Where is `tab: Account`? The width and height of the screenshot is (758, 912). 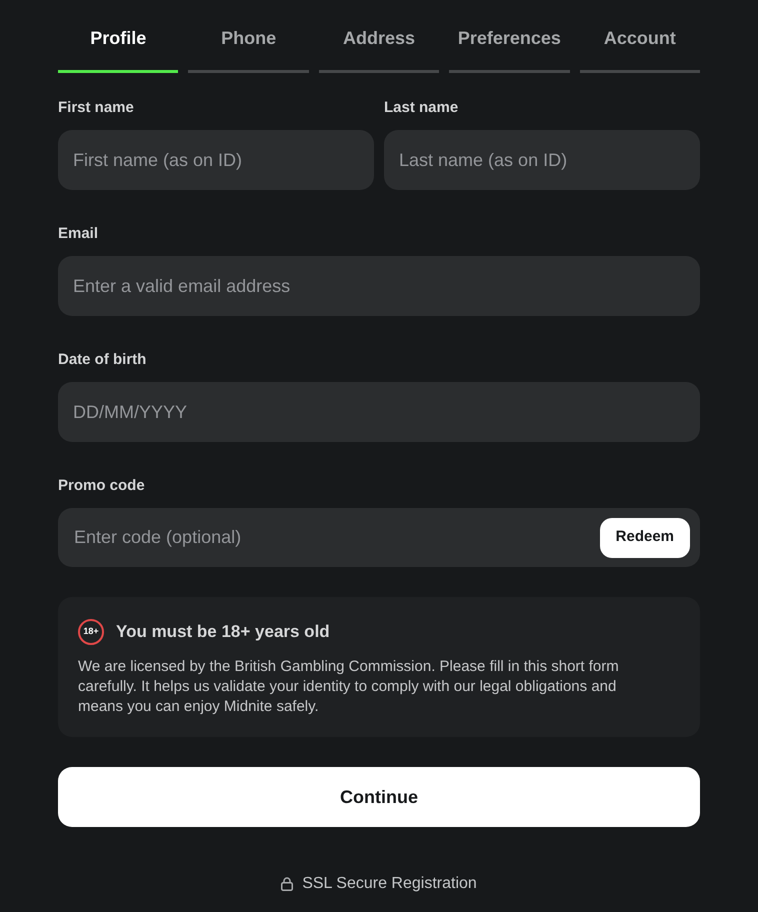
tab: Account is located at coordinates (640, 46).